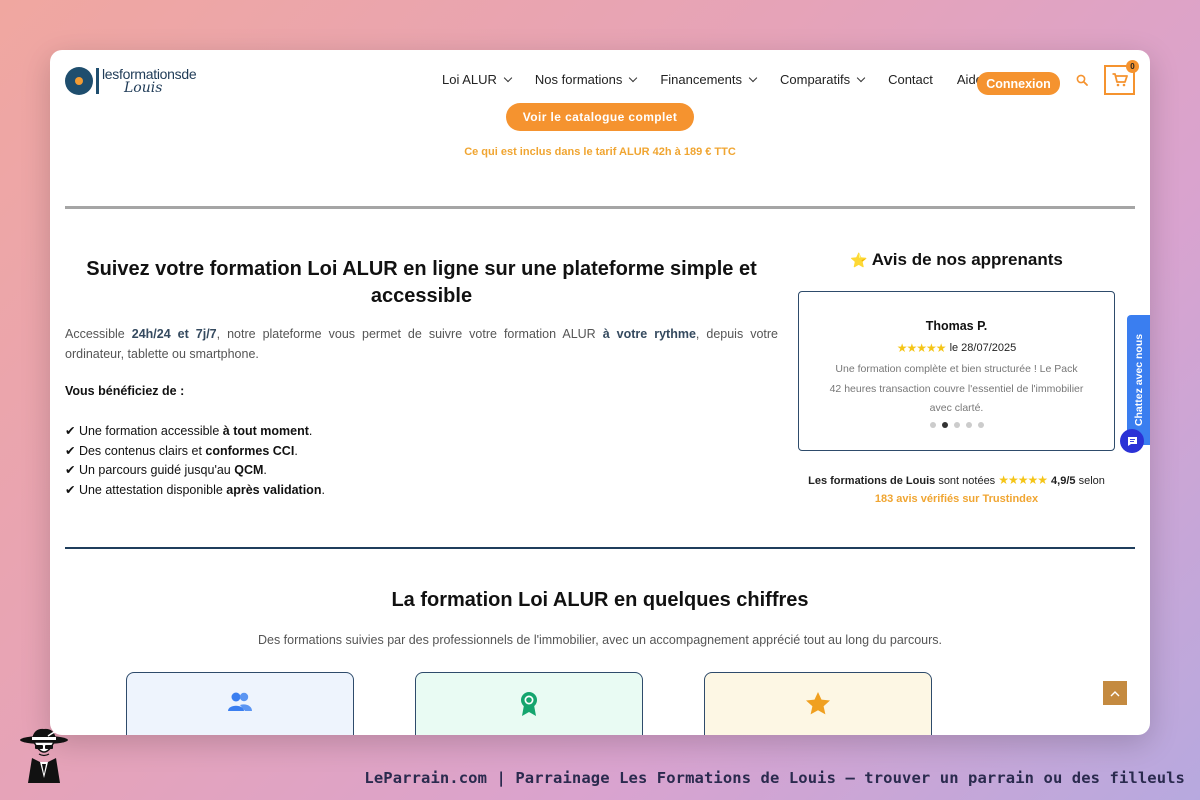 The image size is (1200, 800). What do you see at coordinates (649, 334) in the screenshot?
I see `para-bold-rhythm: à votre rythme` at bounding box center [649, 334].